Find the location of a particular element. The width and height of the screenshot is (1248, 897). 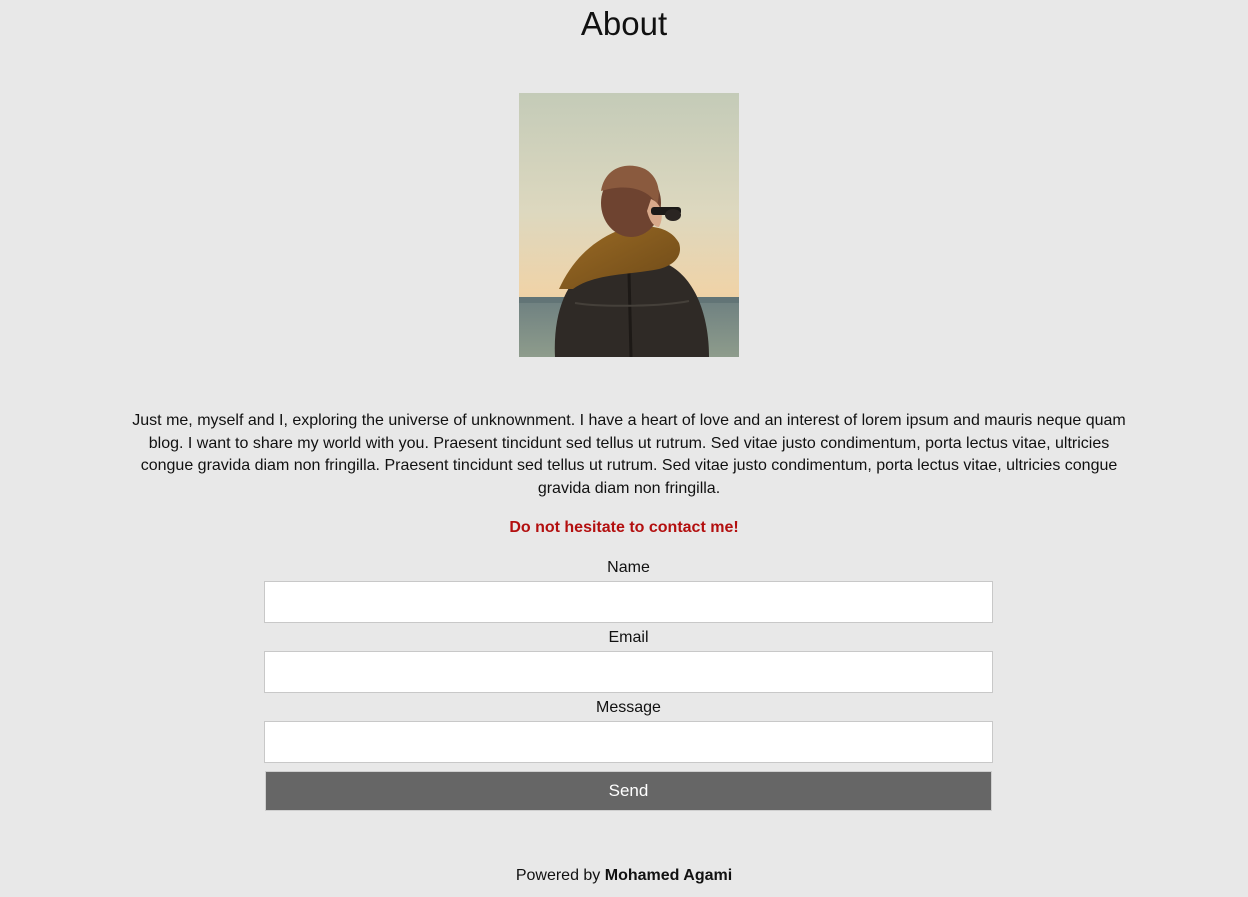

name-label: Name is located at coordinates (628, 567).